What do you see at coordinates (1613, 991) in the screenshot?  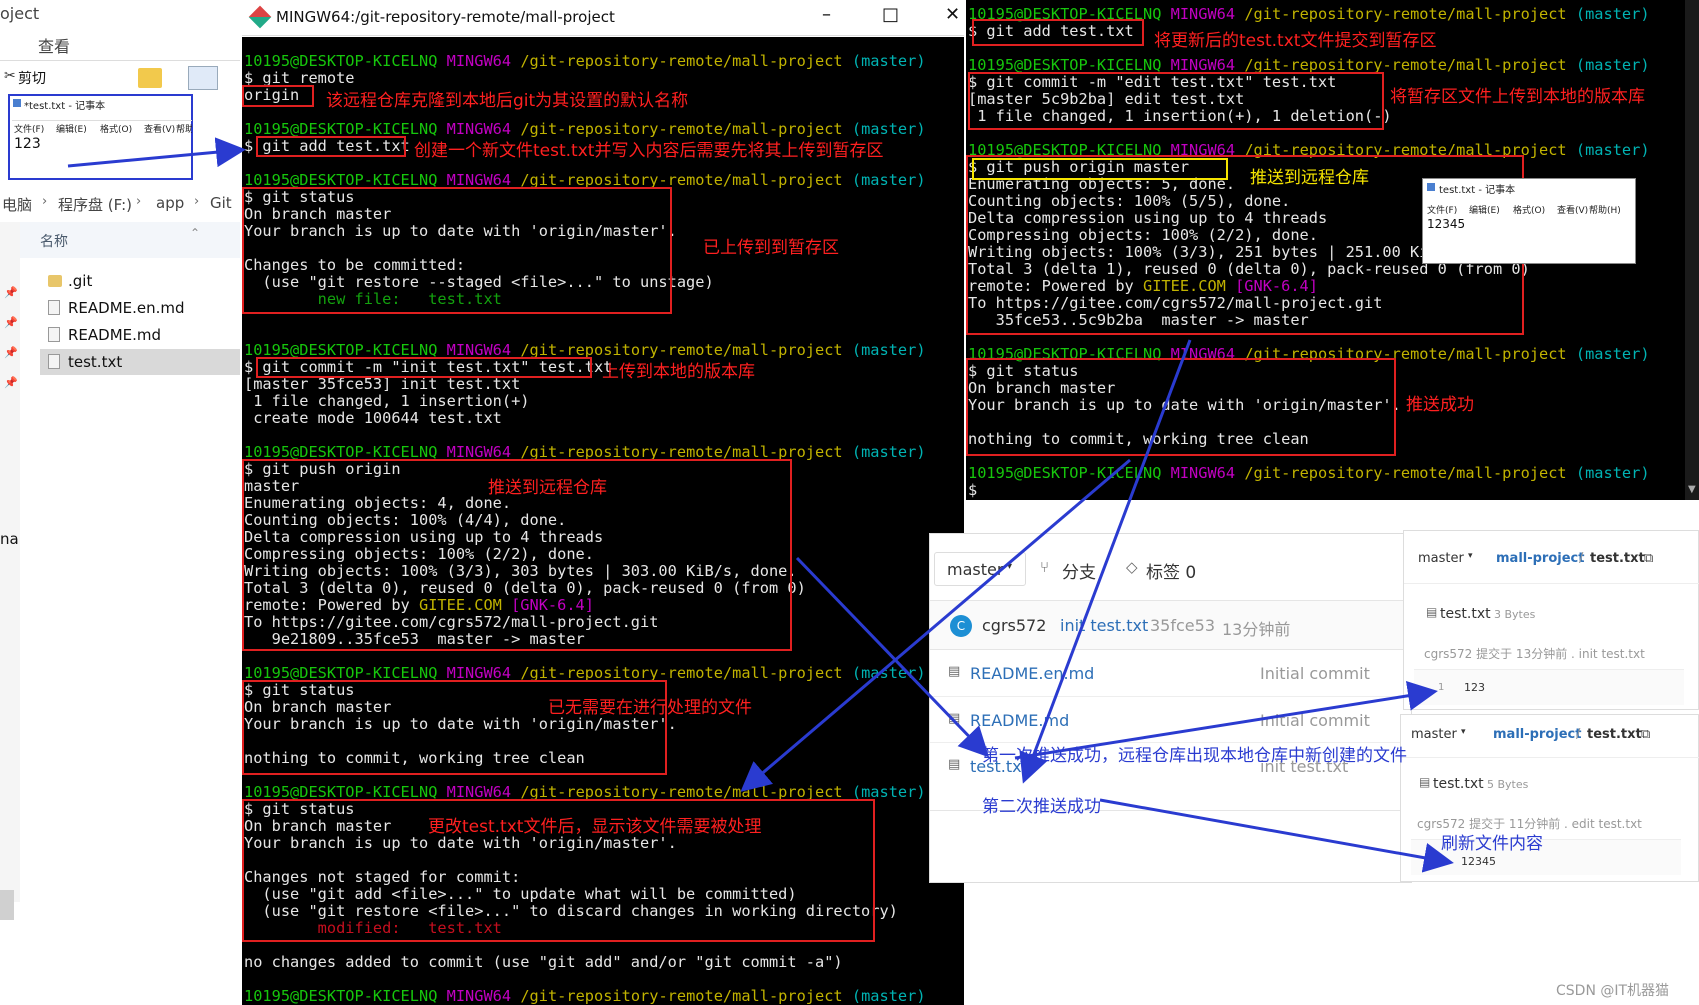 I see `watermark: CSDN @IT机器猫` at bounding box center [1613, 991].